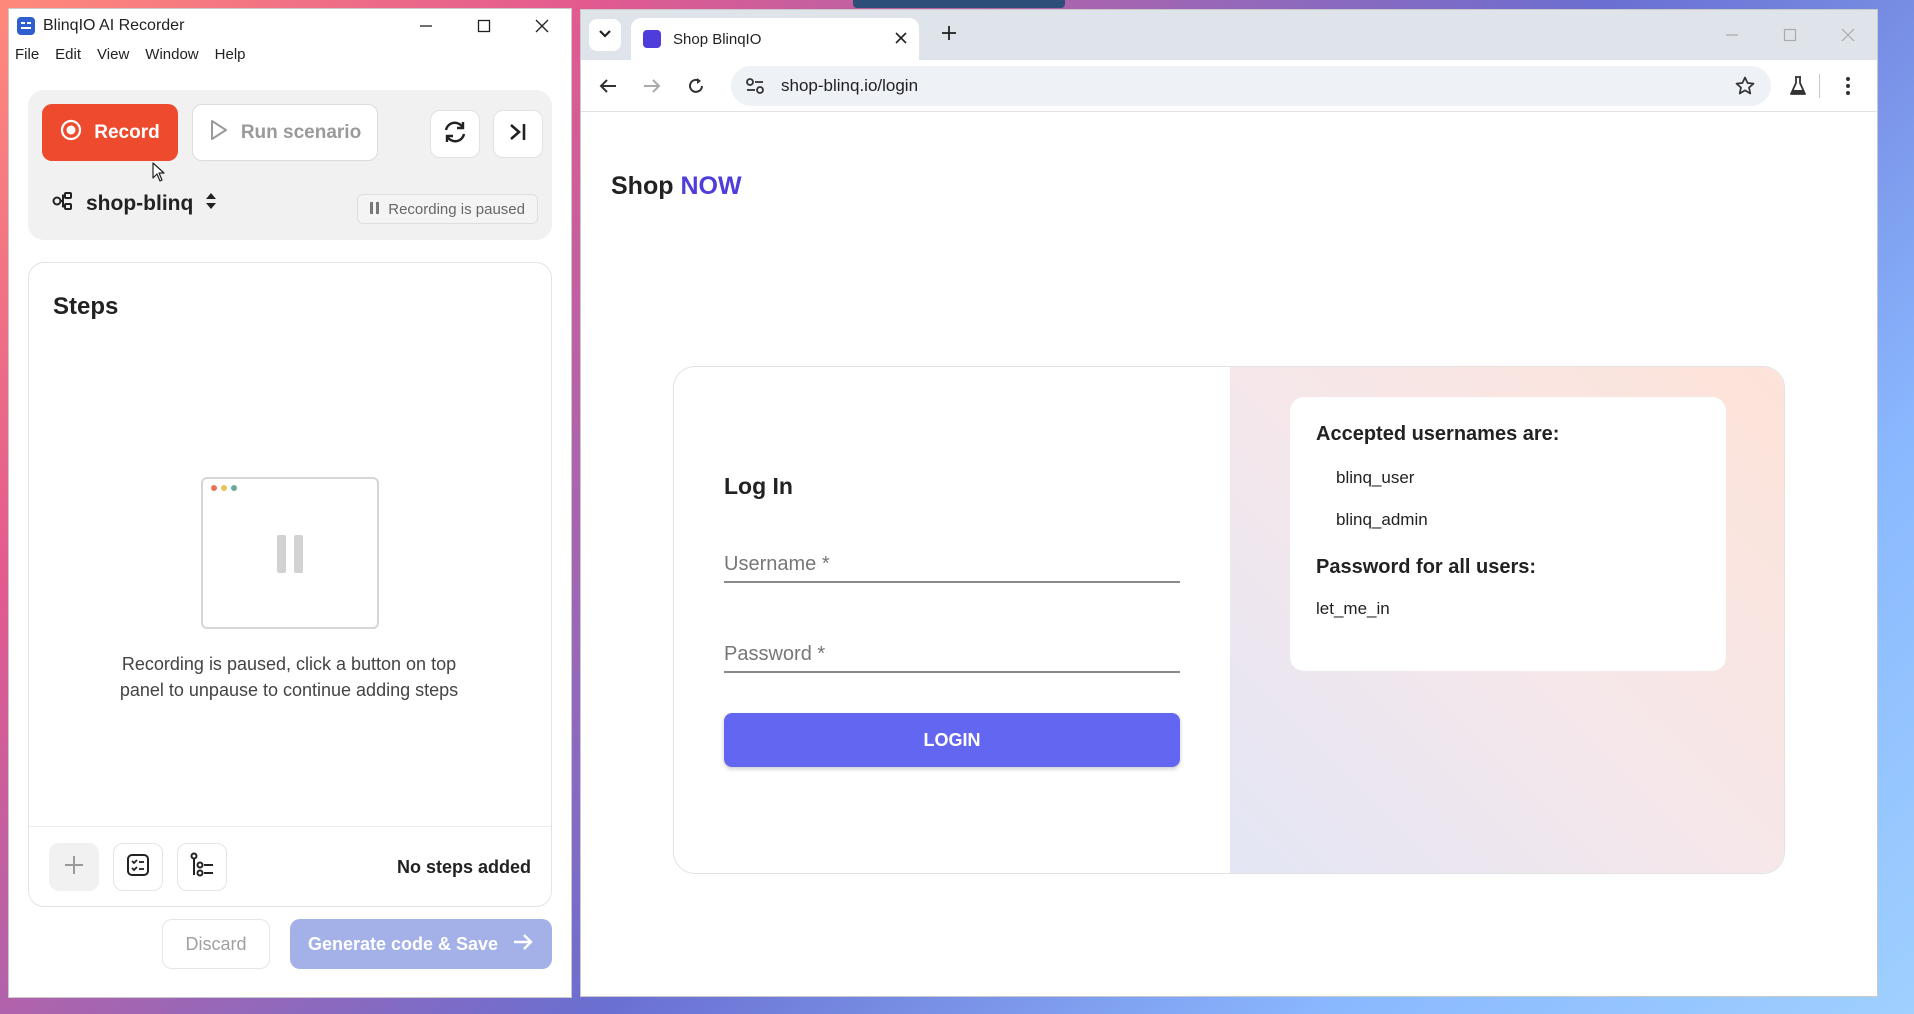  What do you see at coordinates (775, 39) in the screenshot?
I see `tab-shop-blinqio: Shop BlinqIO` at bounding box center [775, 39].